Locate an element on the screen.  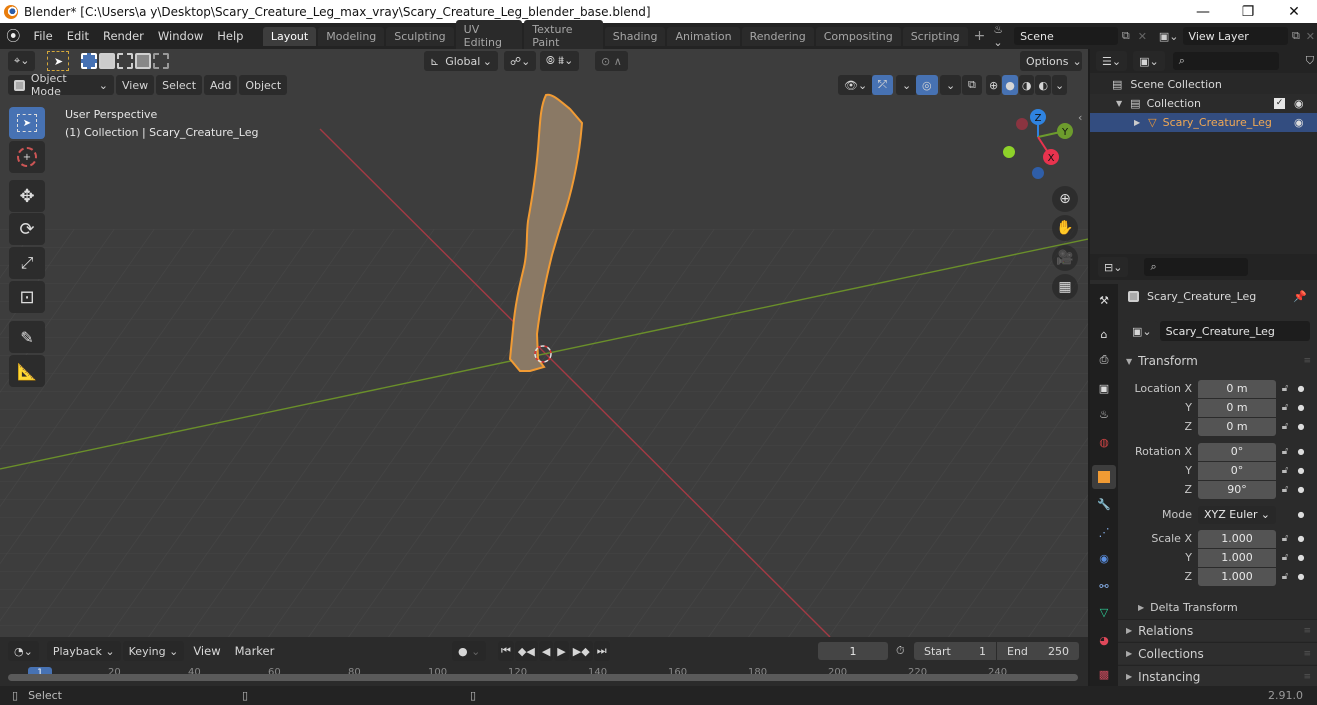
timeline-scrollbar is located at coordinates (543, 677).